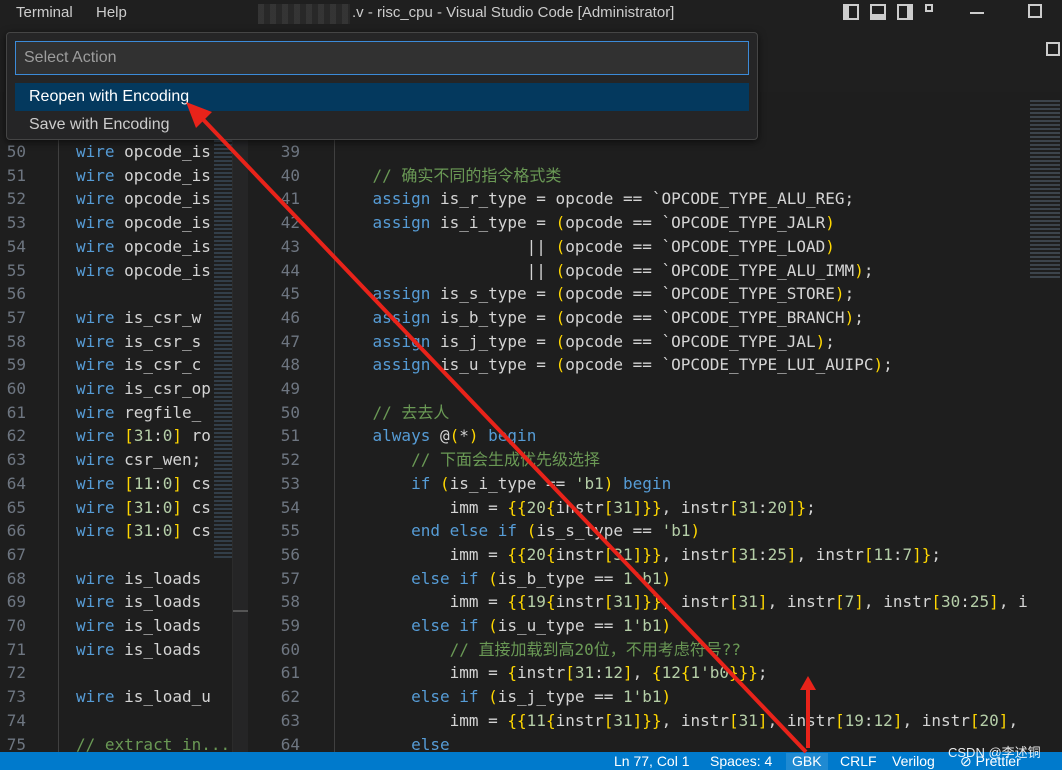 The width and height of the screenshot is (1062, 770). Describe the element at coordinates (143, 388) in the screenshot. I see `code-line: wire is_csr_op` at that location.